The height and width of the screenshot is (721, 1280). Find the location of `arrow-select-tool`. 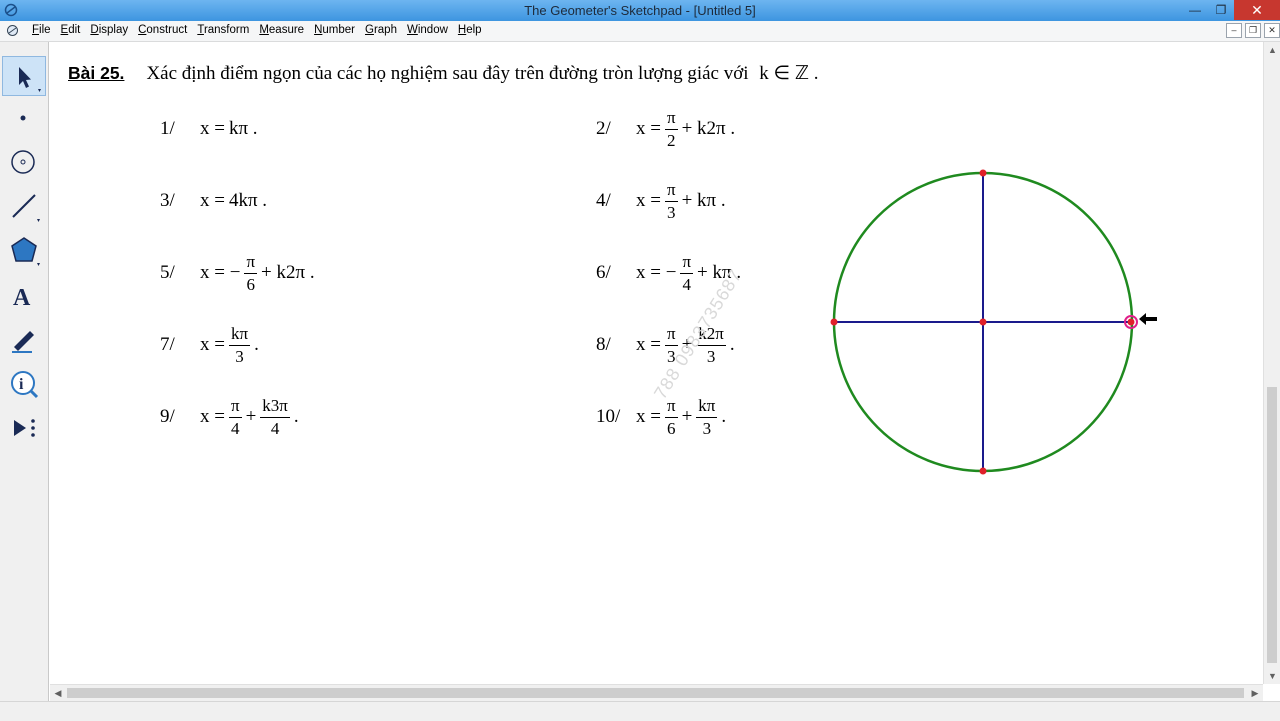

arrow-select-tool is located at coordinates (24, 76).